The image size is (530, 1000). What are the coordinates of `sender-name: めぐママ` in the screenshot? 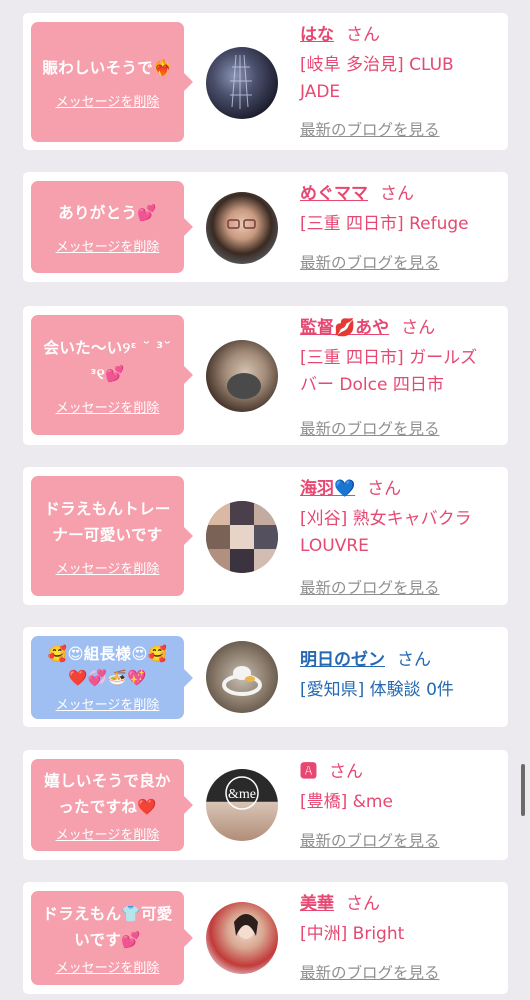 It's located at (334, 194).